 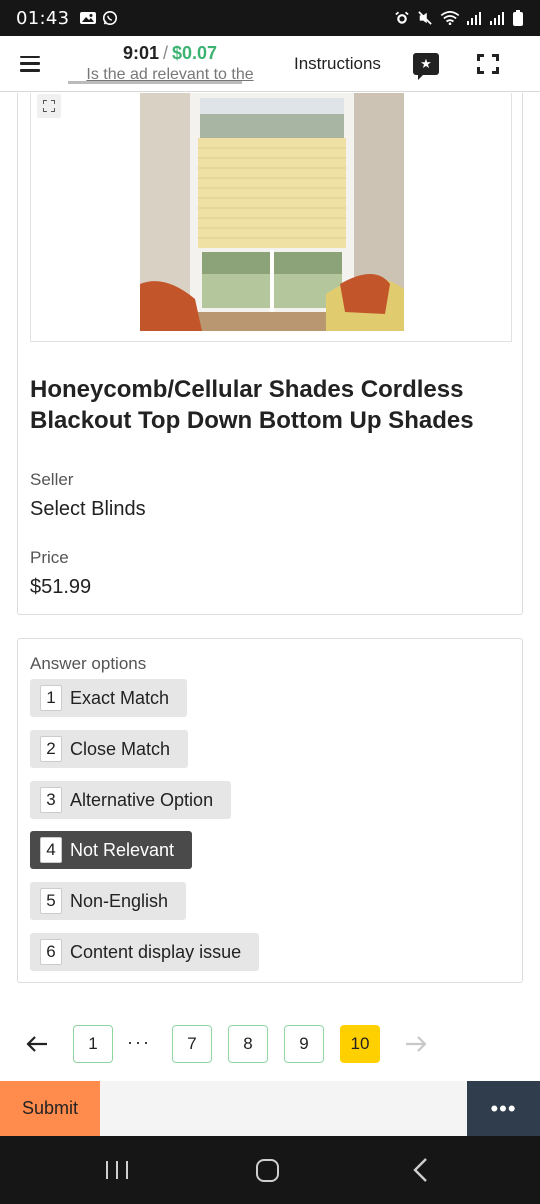 I want to click on home-icon, so click(x=267, y=1170).